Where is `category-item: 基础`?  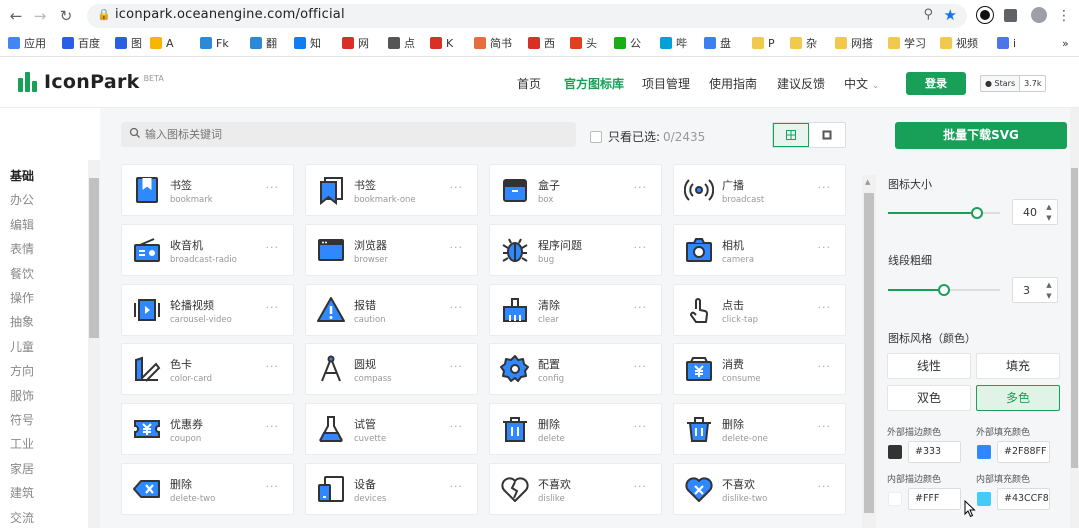 category-item: 基础 is located at coordinates (22, 175).